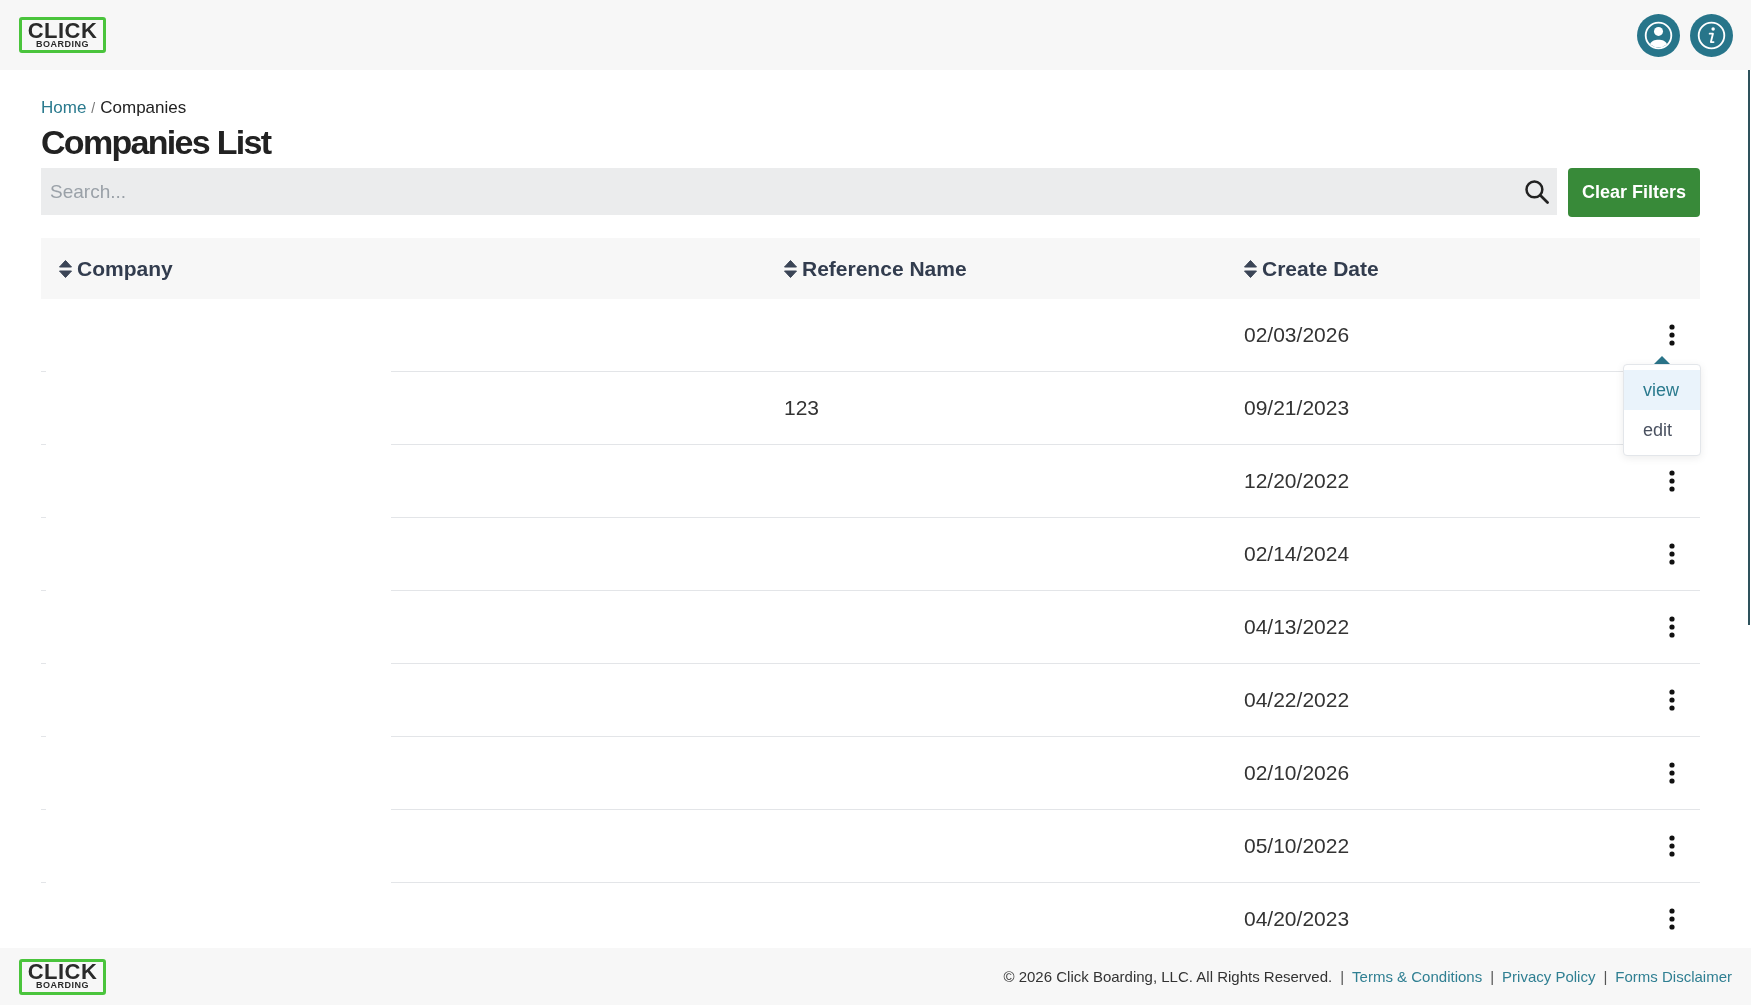 This screenshot has height=1005, width=1751. Describe the element at coordinates (1297, 408) in the screenshot. I see `table-cell: 09/21/2023` at that location.